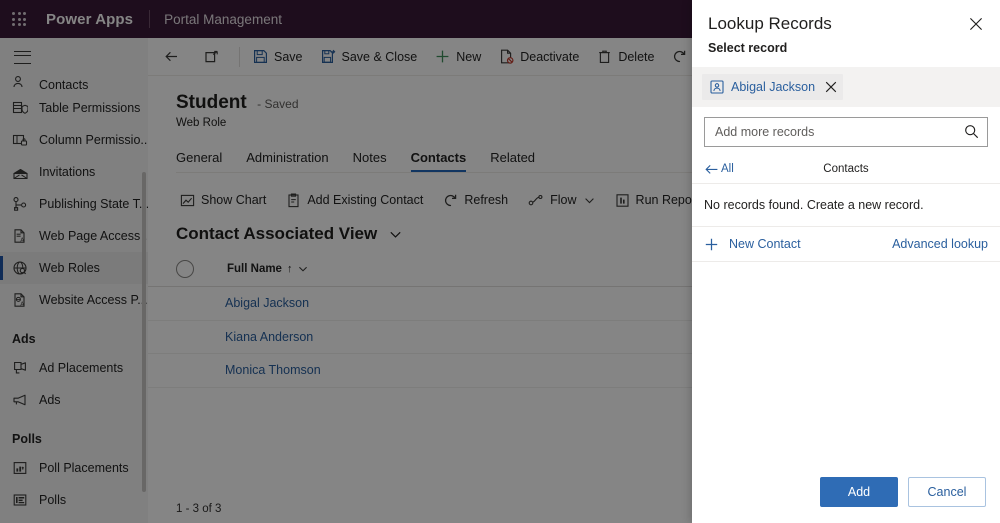 The image size is (1000, 523). I want to click on panel-footer: Add Cancel, so click(846, 500).